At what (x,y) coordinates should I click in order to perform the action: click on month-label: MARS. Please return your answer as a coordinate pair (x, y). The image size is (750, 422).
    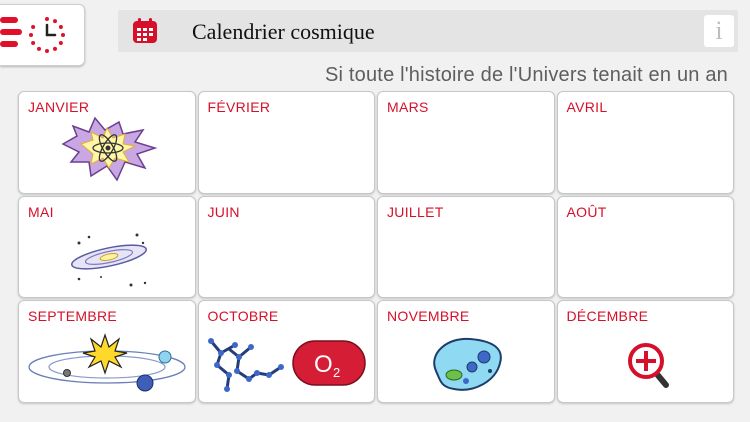
    Looking at the image, I should click on (408, 107).